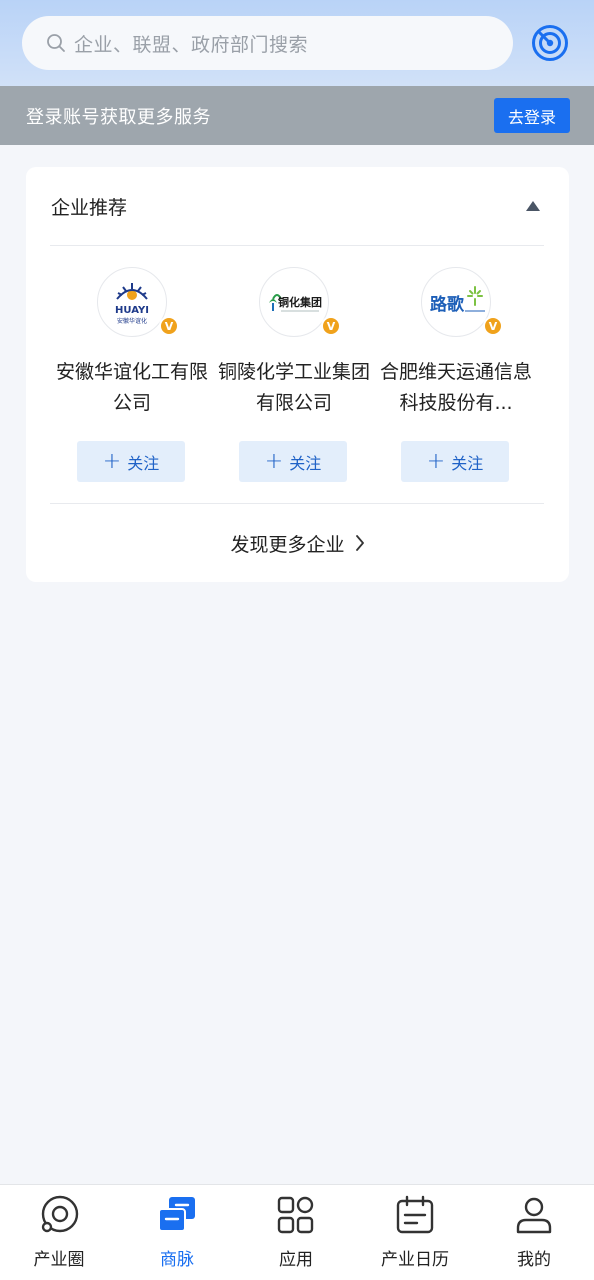  I want to click on radar-scan-button, so click(550, 43).